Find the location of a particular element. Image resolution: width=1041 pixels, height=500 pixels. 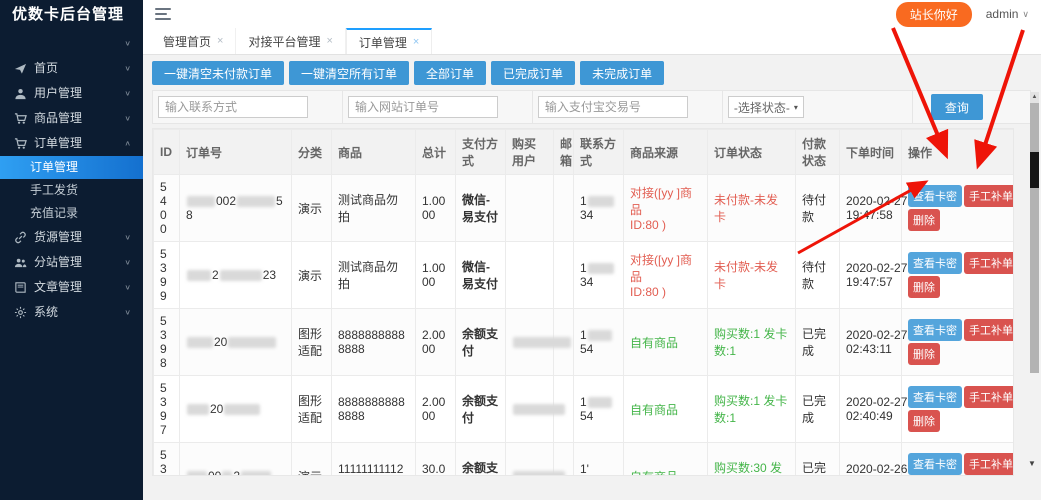

scrollbar-up-icon: ▲ is located at coordinates (1034, 97).